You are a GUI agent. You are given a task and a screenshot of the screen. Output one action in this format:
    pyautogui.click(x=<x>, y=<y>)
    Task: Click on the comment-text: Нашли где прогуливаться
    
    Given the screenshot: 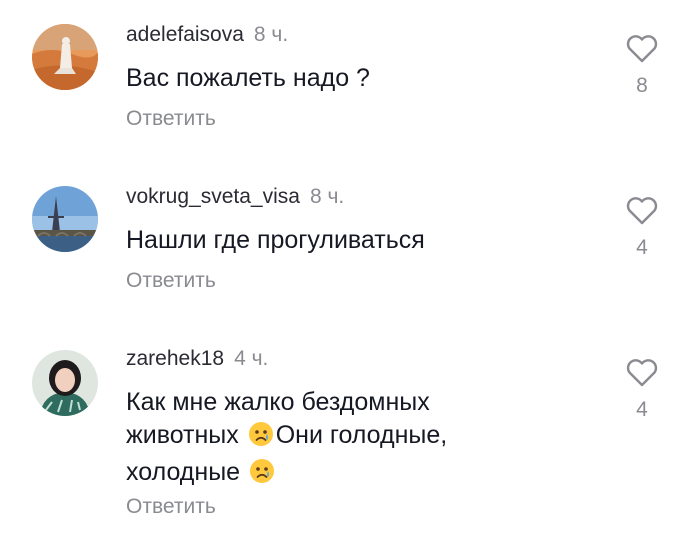 What is the action you would take?
    pyautogui.click(x=275, y=240)
    